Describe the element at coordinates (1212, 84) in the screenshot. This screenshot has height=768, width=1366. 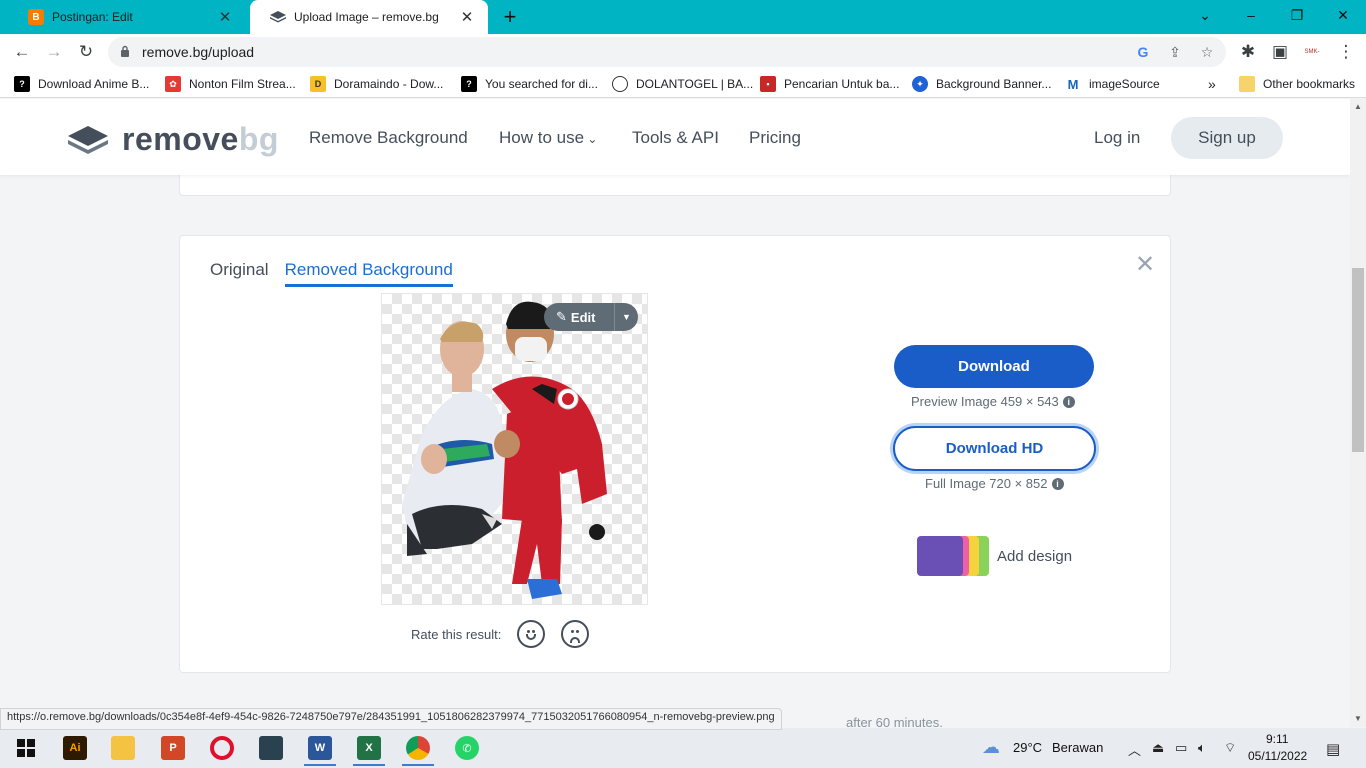
I see `bookmarks-overflow-icon: »` at that location.